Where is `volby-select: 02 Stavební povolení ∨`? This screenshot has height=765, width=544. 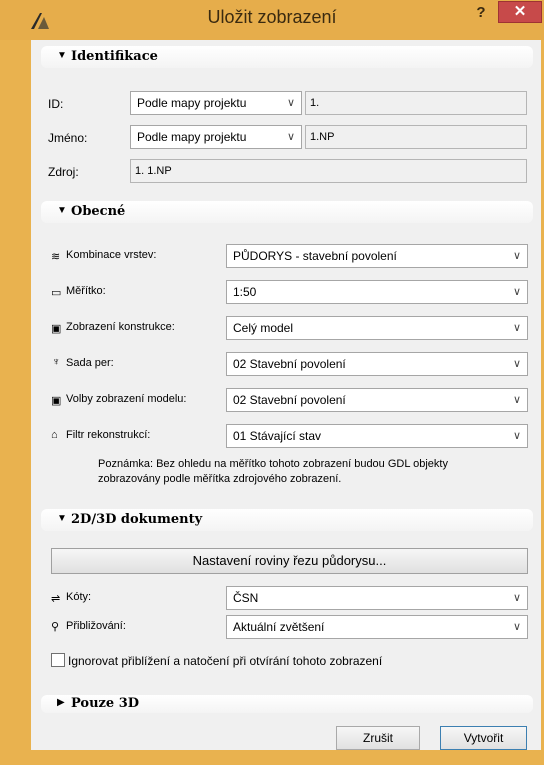 volby-select: 02 Stavební povolení ∨ is located at coordinates (377, 400).